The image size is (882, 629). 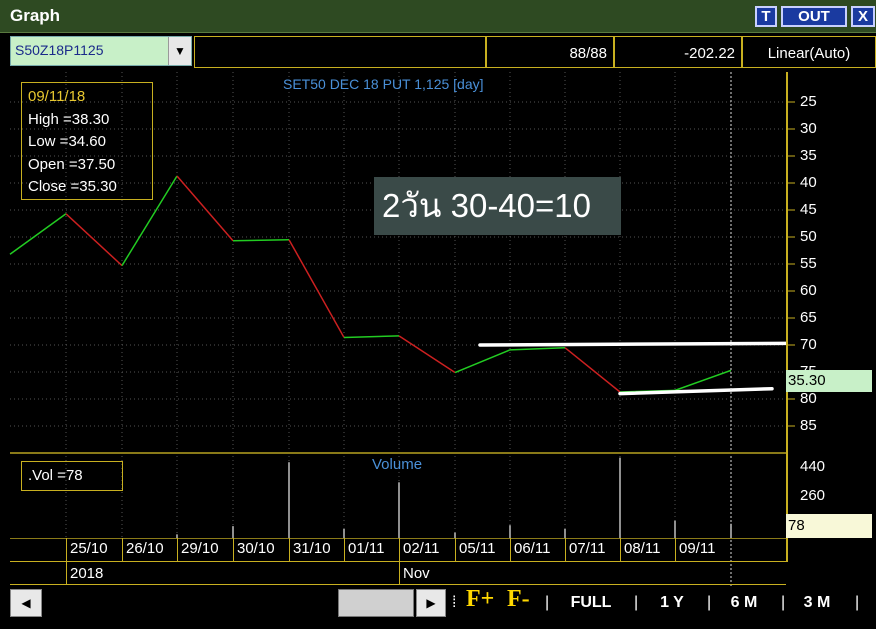 I want to click on volume-tick: 260, so click(x=813, y=495).